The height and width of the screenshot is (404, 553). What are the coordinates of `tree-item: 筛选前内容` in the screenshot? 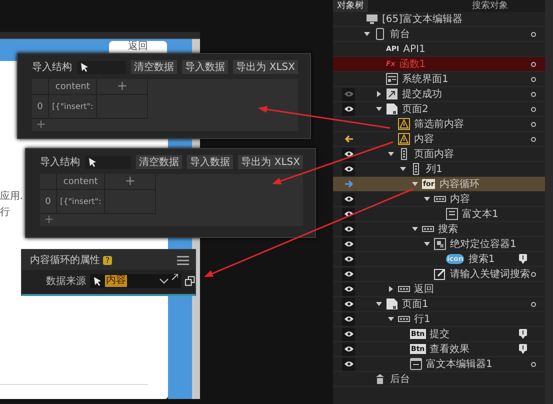 It's located at (439, 124).